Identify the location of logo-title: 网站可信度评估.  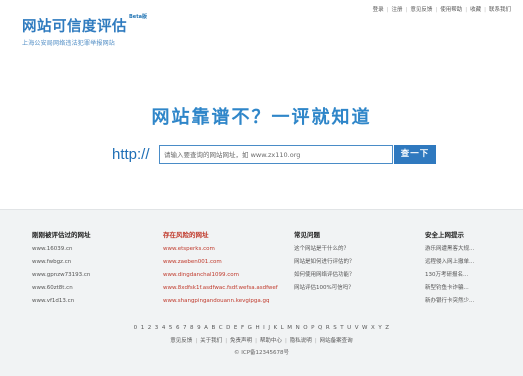
(74, 27).